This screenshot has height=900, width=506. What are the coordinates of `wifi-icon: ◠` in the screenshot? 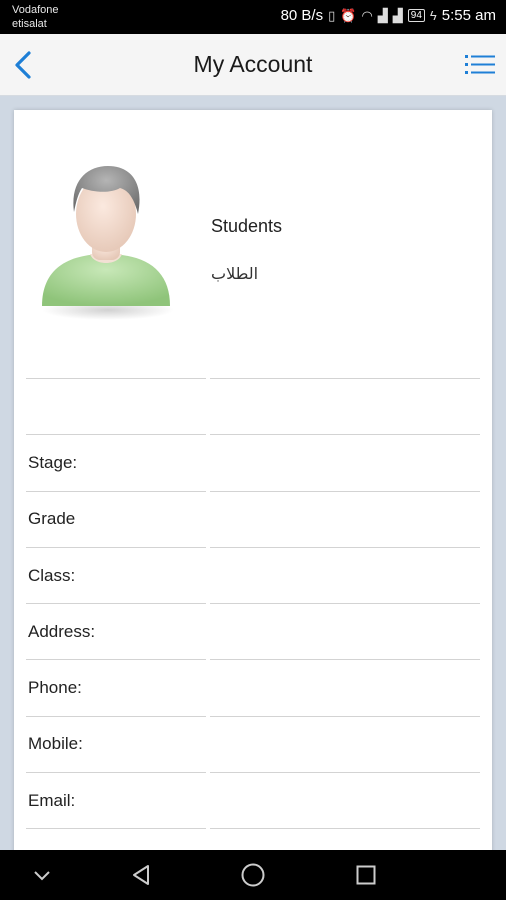 It's located at (367, 15).